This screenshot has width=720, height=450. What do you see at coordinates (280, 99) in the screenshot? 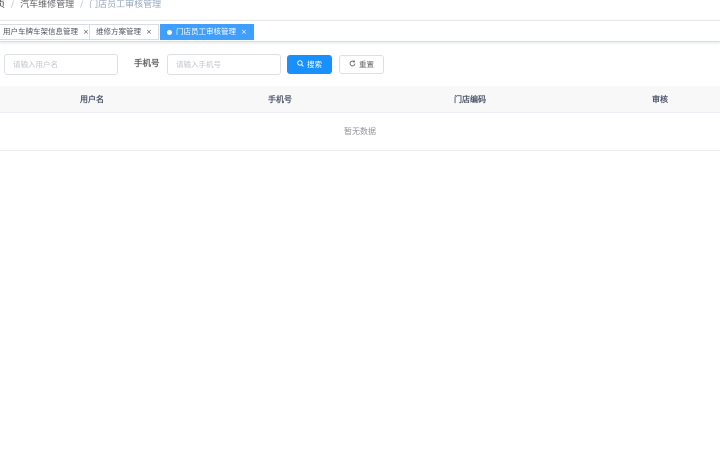
I see `column-header-phone: 手机号` at bounding box center [280, 99].